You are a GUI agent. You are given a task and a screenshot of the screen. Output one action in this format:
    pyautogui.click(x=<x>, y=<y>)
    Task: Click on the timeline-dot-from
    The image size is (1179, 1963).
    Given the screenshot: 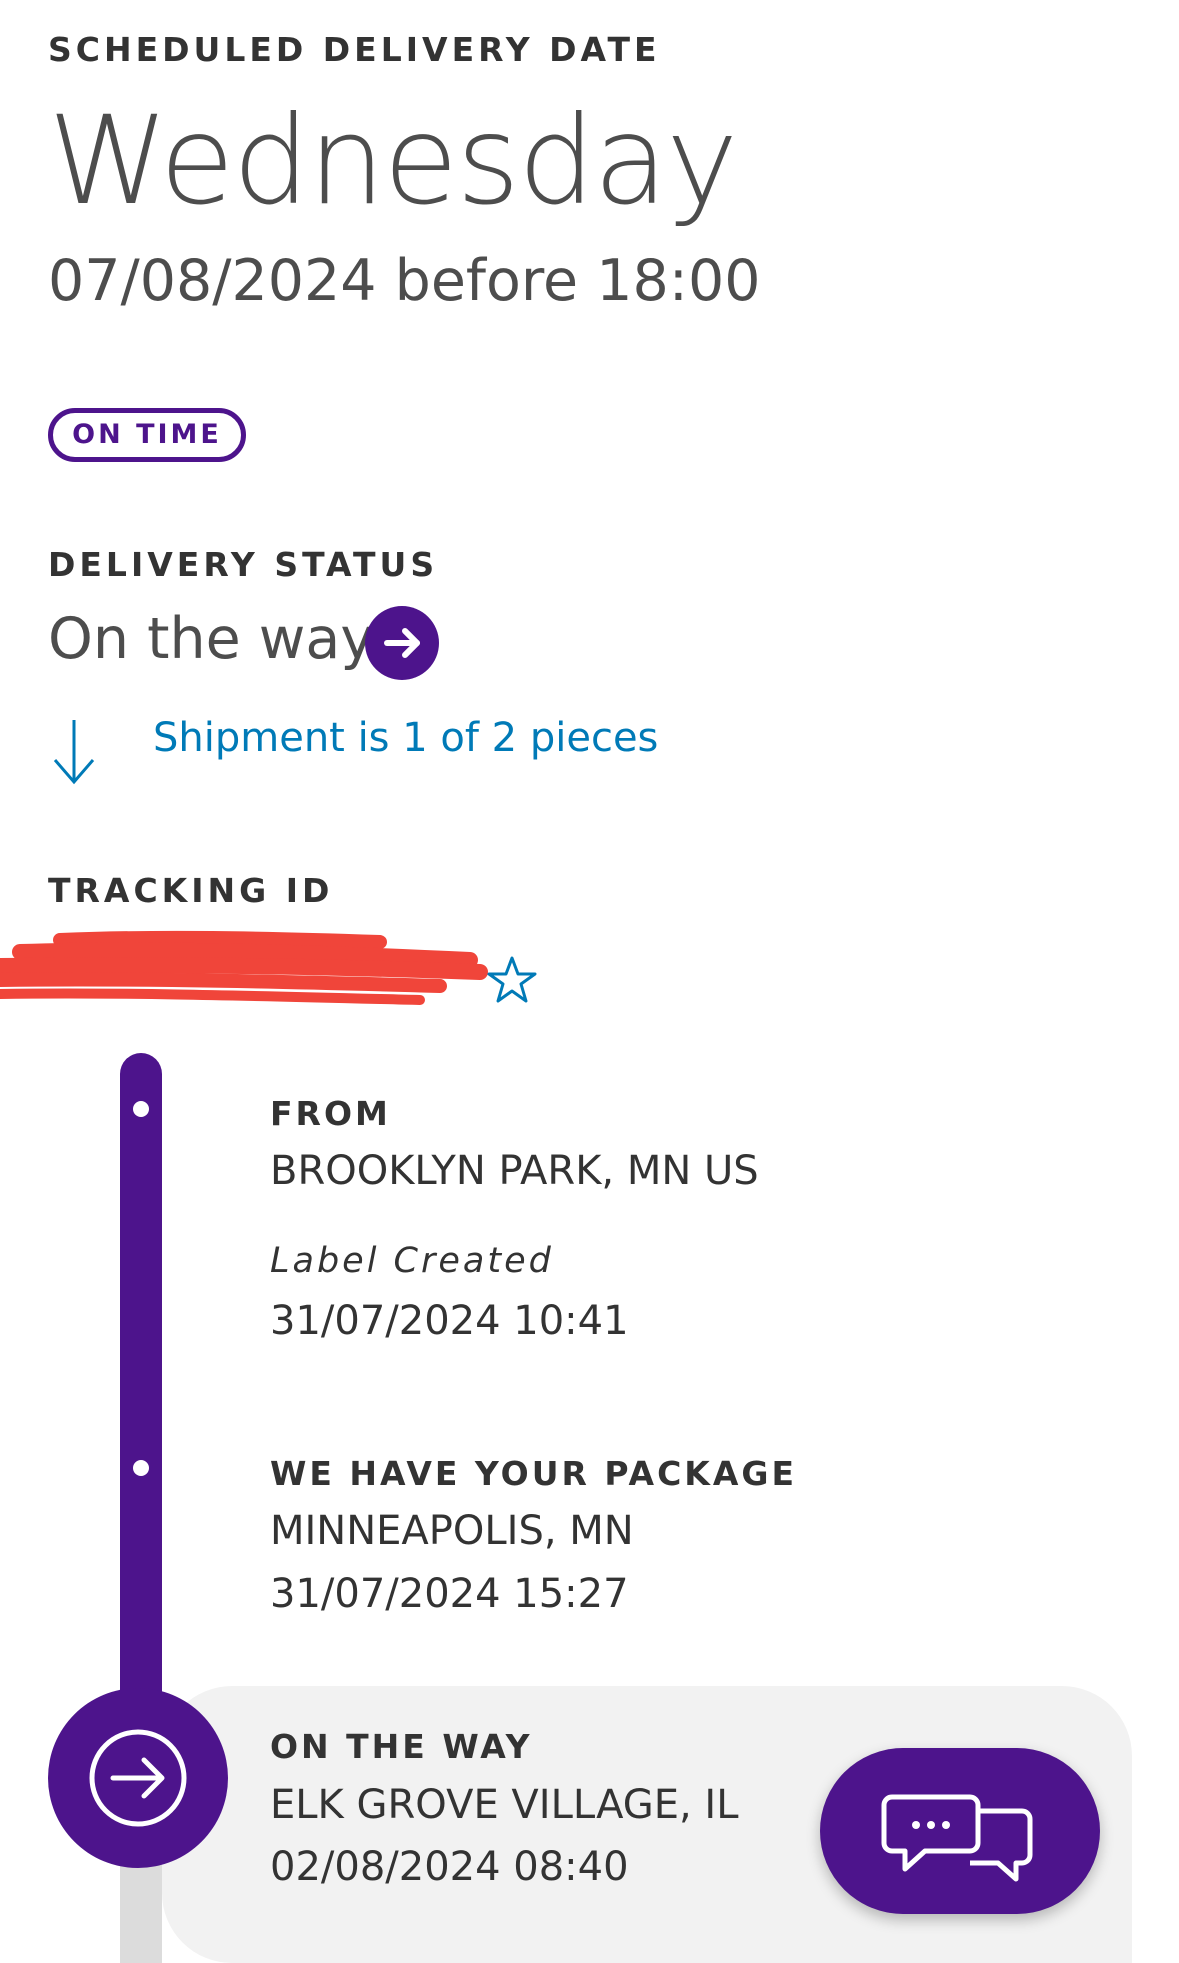 What is the action you would take?
    pyautogui.click(x=141, y=1109)
    